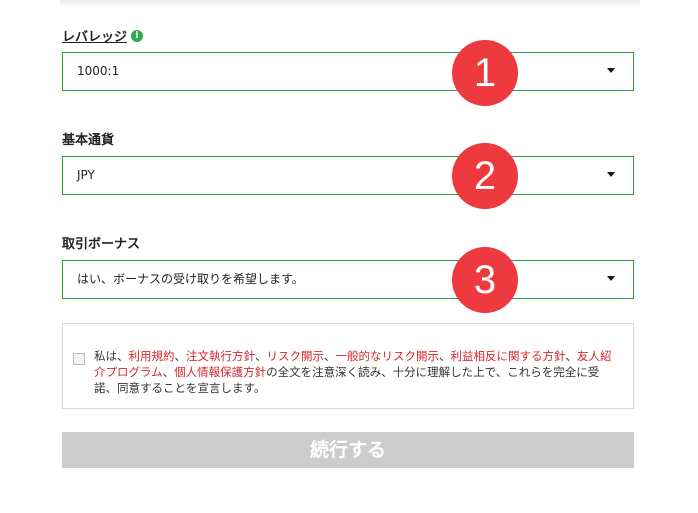 This screenshot has height=513, width=698. Describe the element at coordinates (79, 359) in the screenshot. I see `terms-checkbox` at that location.